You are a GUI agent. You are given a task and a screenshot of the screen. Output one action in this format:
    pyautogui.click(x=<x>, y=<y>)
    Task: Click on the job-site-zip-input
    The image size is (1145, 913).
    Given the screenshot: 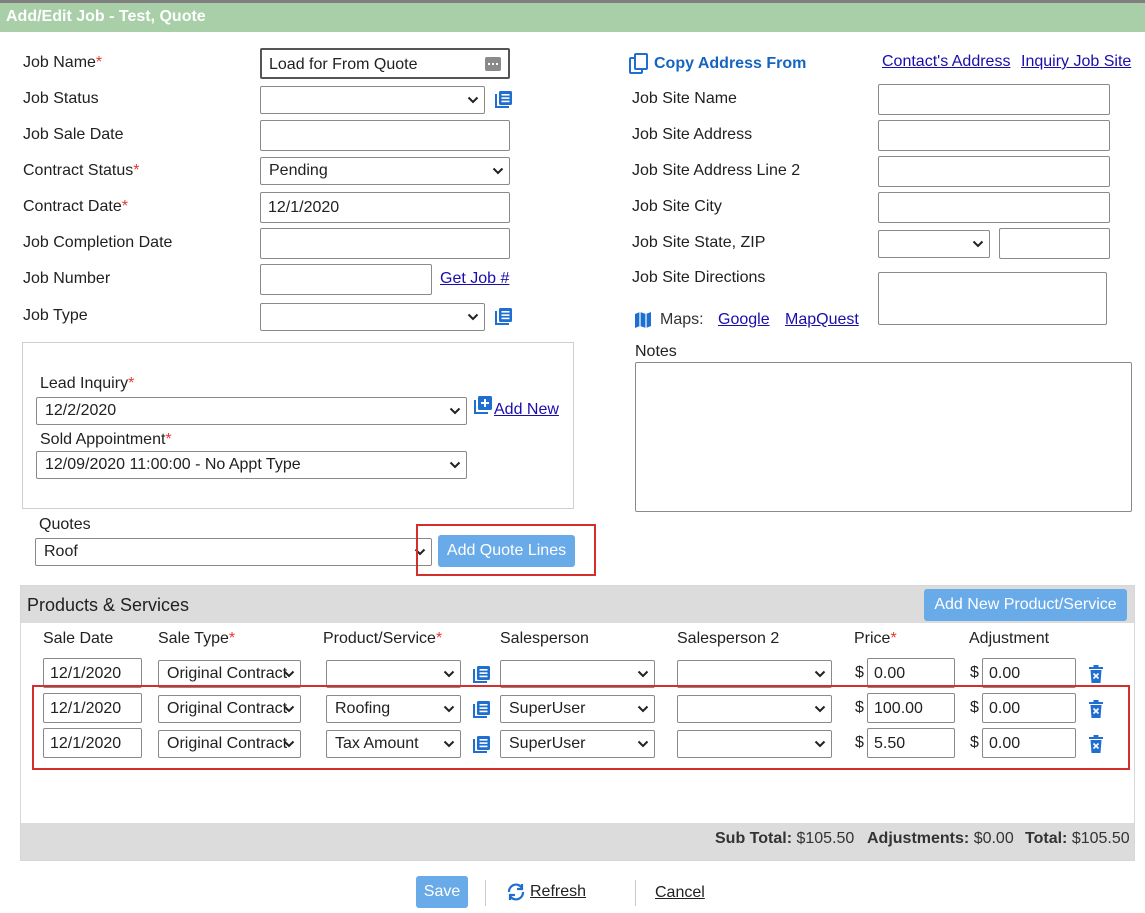 What is the action you would take?
    pyautogui.click(x=1054, y=243)
    